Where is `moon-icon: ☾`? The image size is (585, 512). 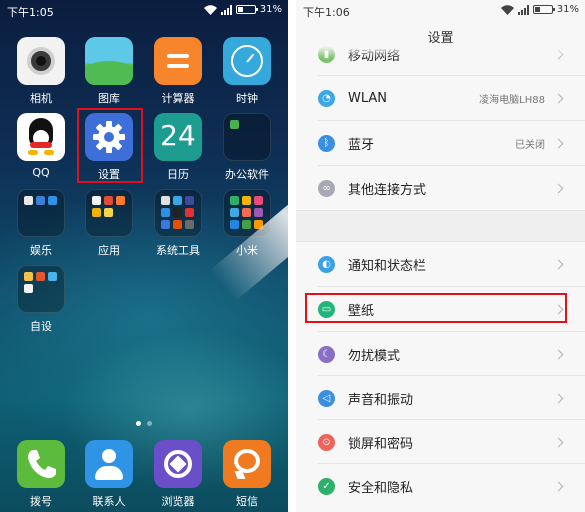 moon-icon: ☾ is located at coordinates (326, 354).